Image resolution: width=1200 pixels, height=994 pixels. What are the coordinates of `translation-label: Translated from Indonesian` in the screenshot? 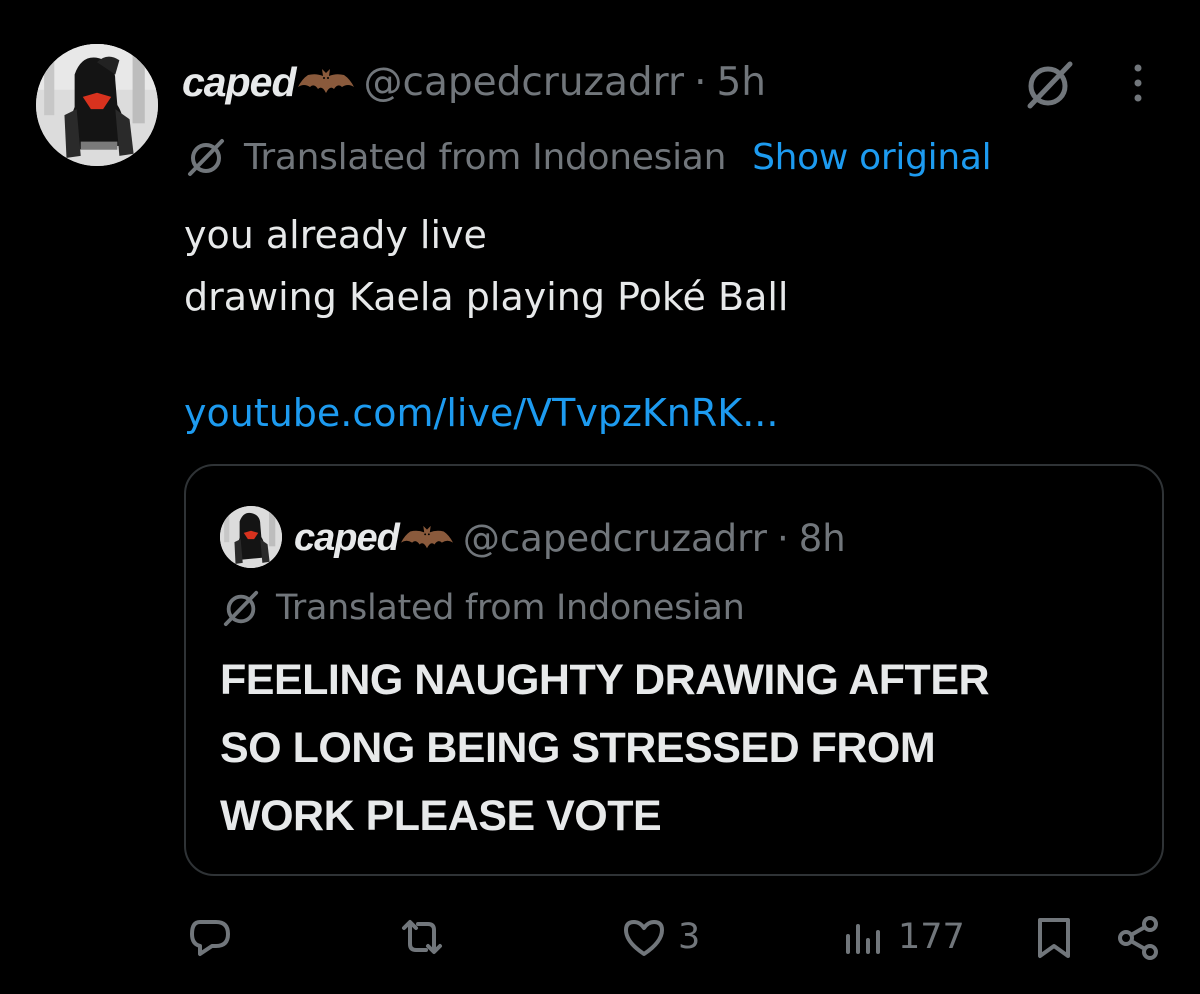 It's located at (485, 157).